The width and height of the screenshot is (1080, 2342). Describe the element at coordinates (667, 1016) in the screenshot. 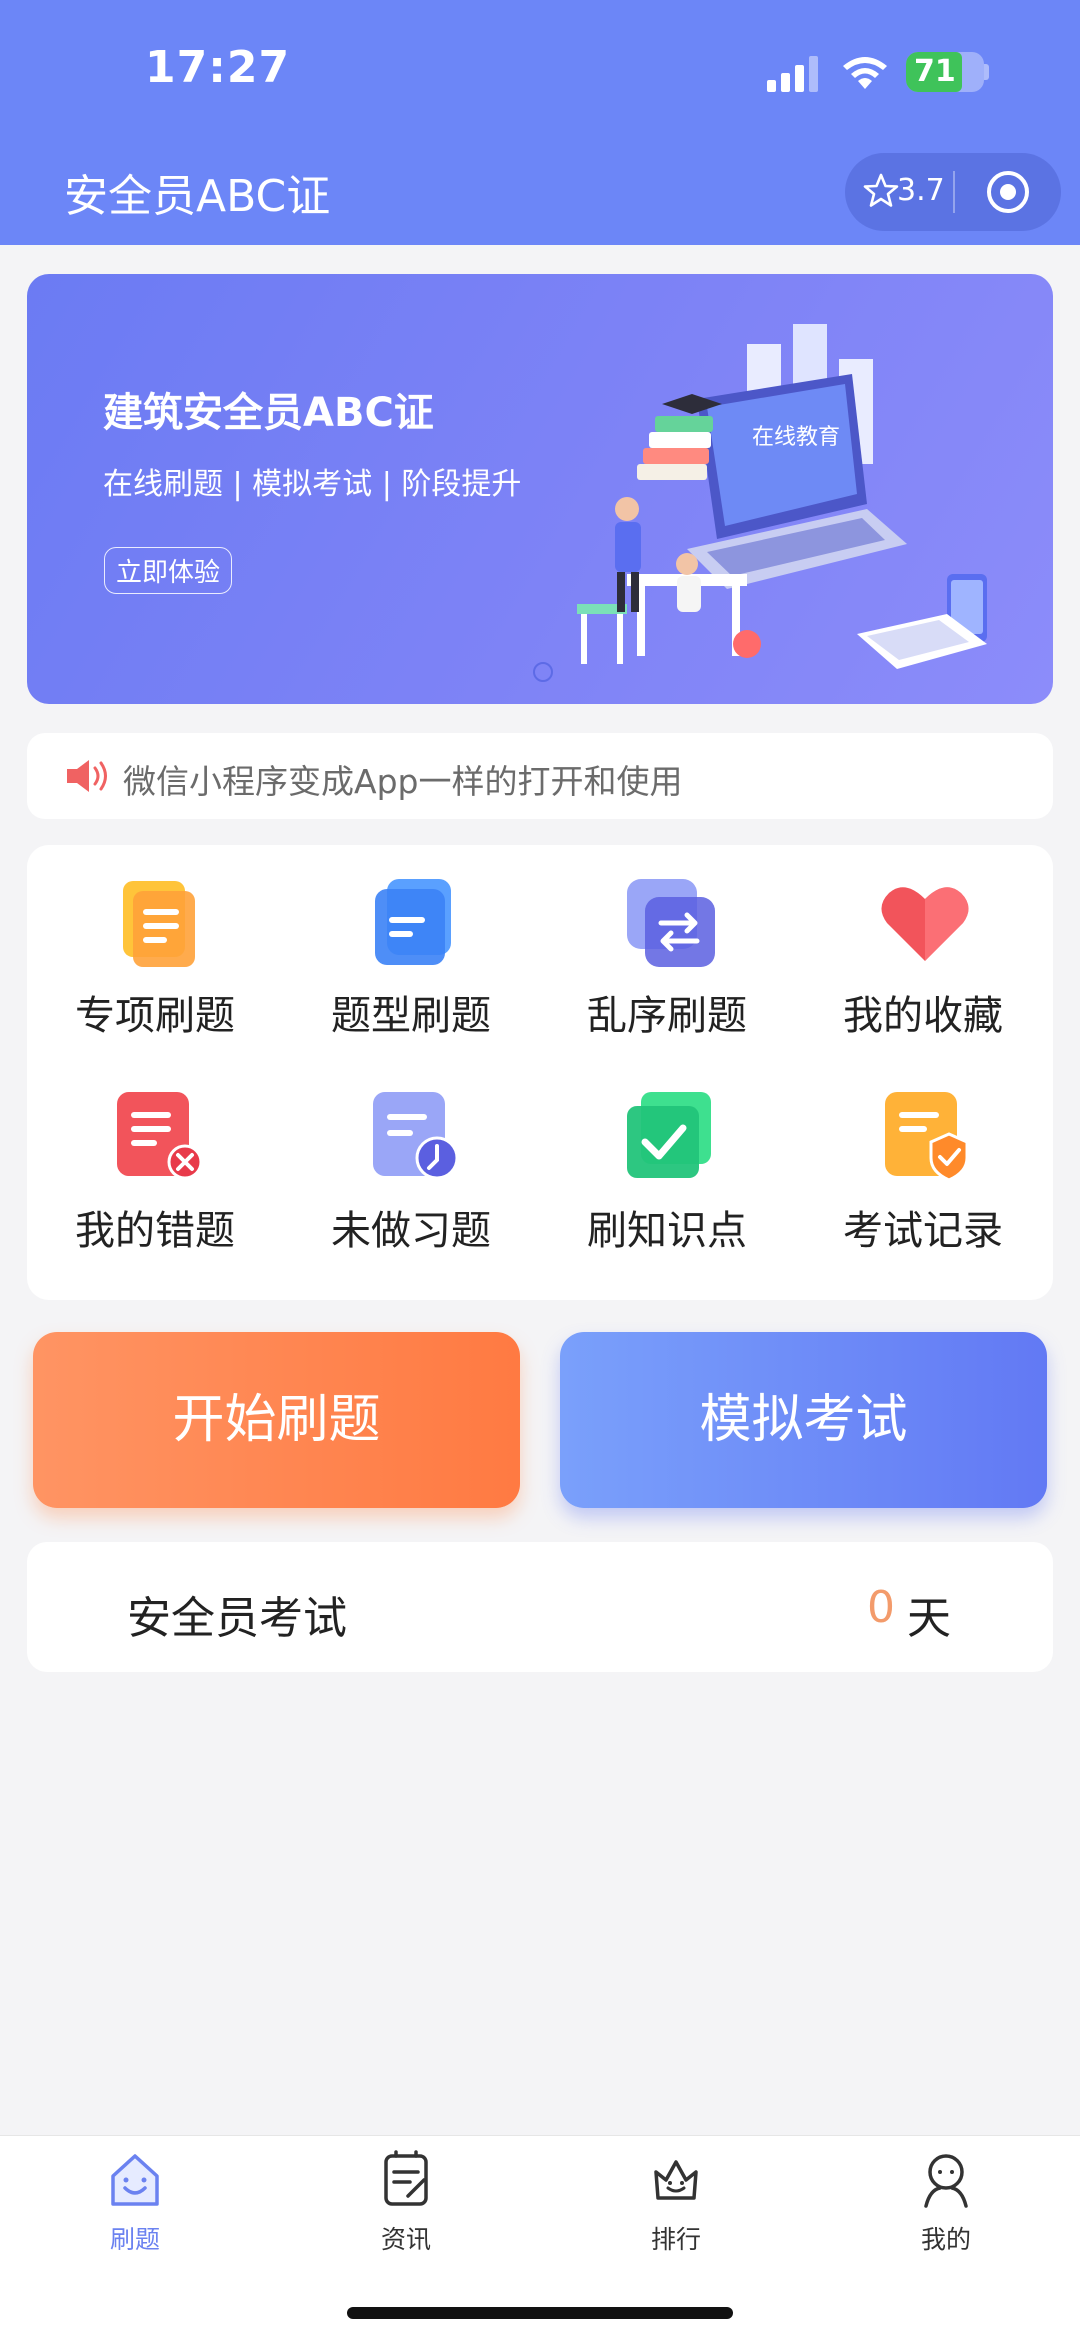

I see `grid-item-label: 乱序刷题` at that location.